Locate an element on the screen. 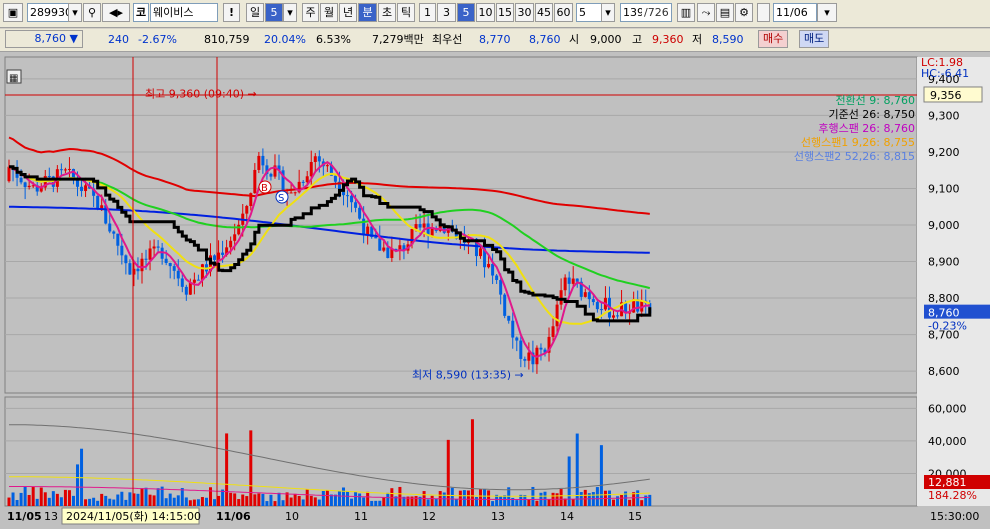  sell-button: 매도 is located at coordinates (814, 39).